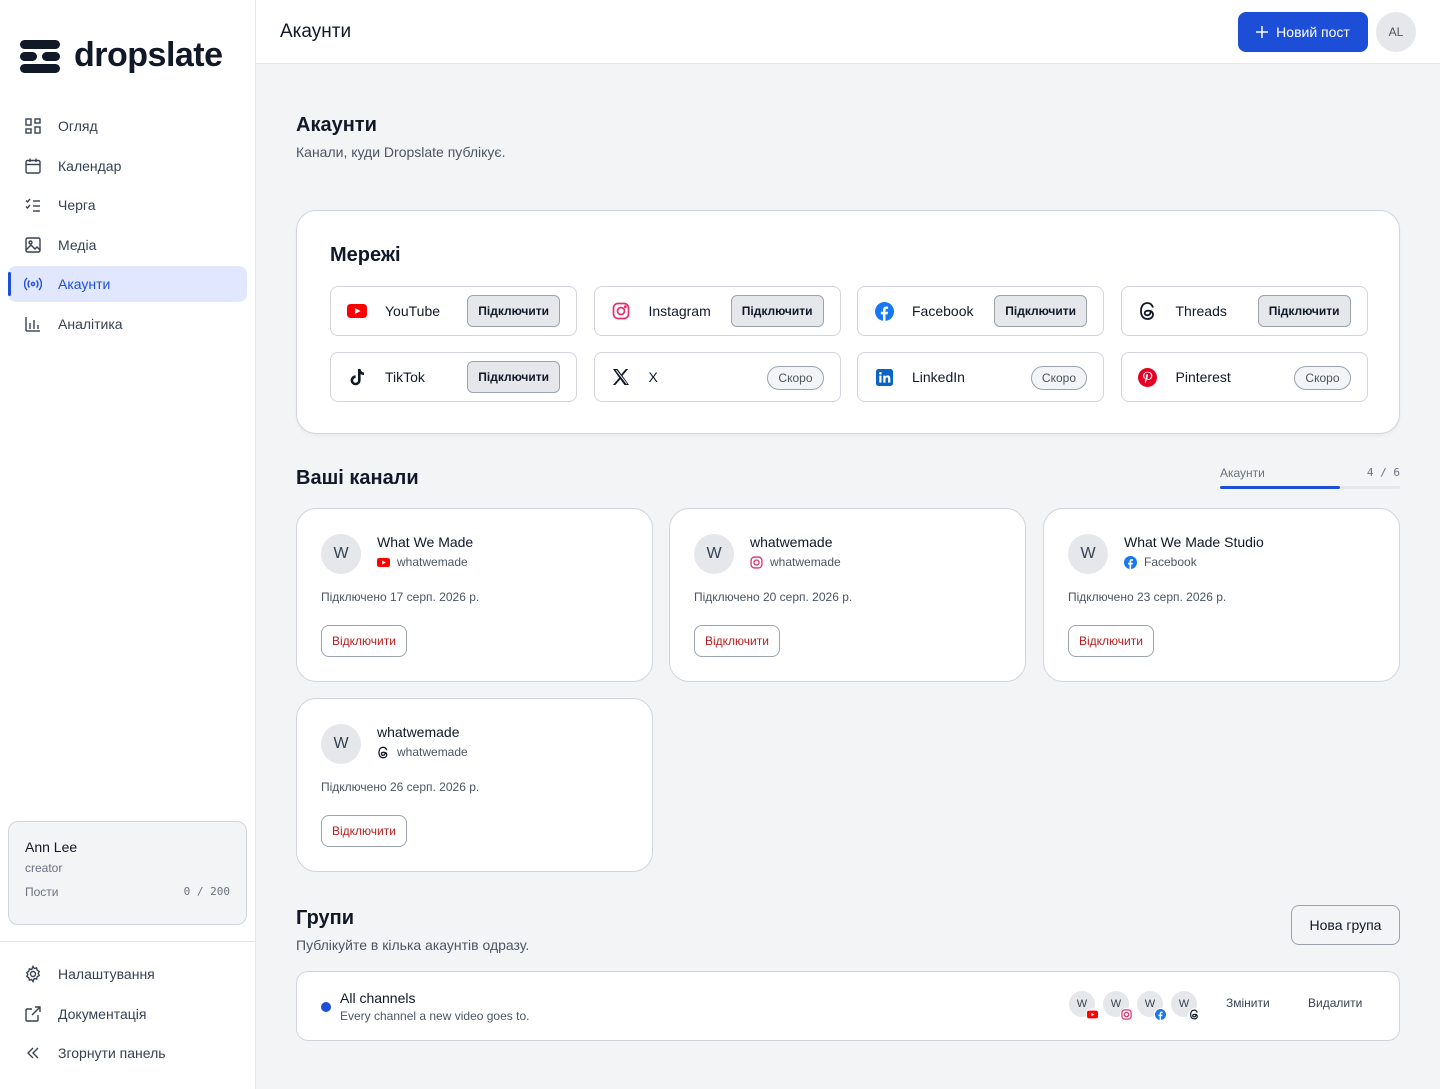  I want to click on new-post-label: Новий пост, so click(1313, 32).